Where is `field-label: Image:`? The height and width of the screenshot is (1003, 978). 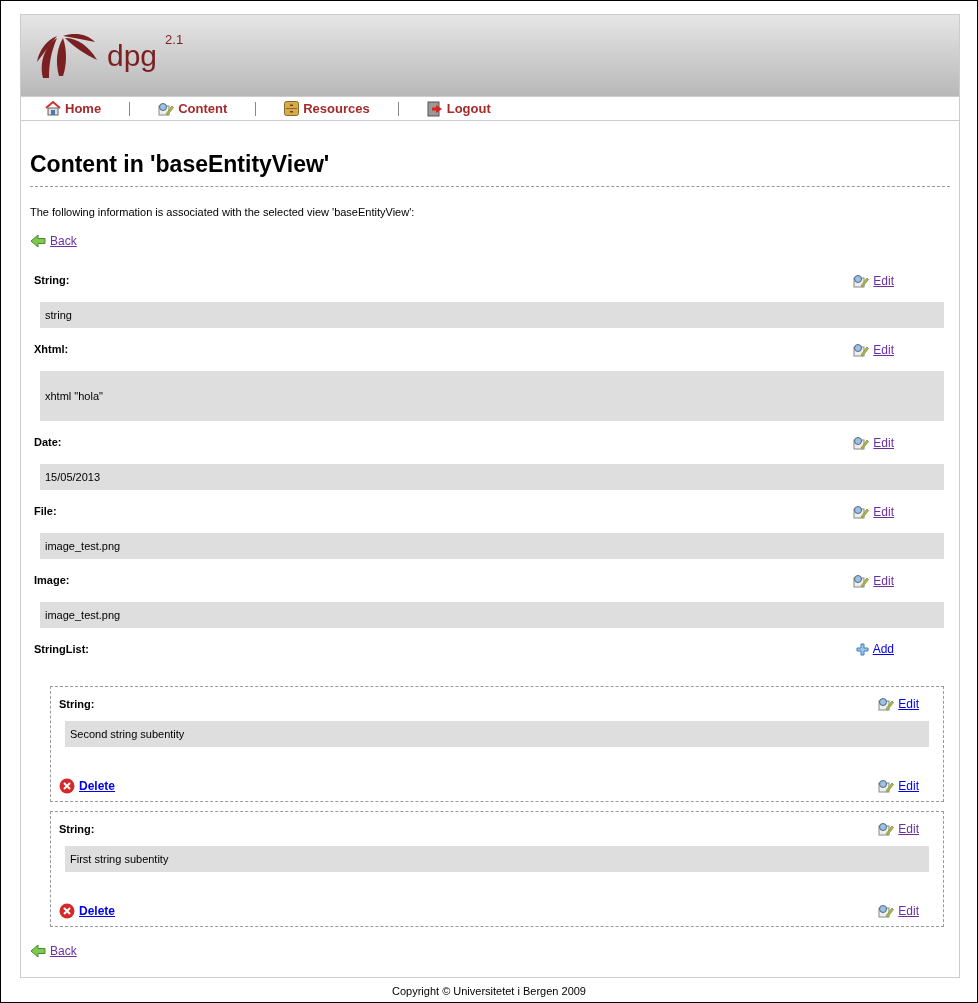
field-label: Image: is located at coordinates (52, 581).